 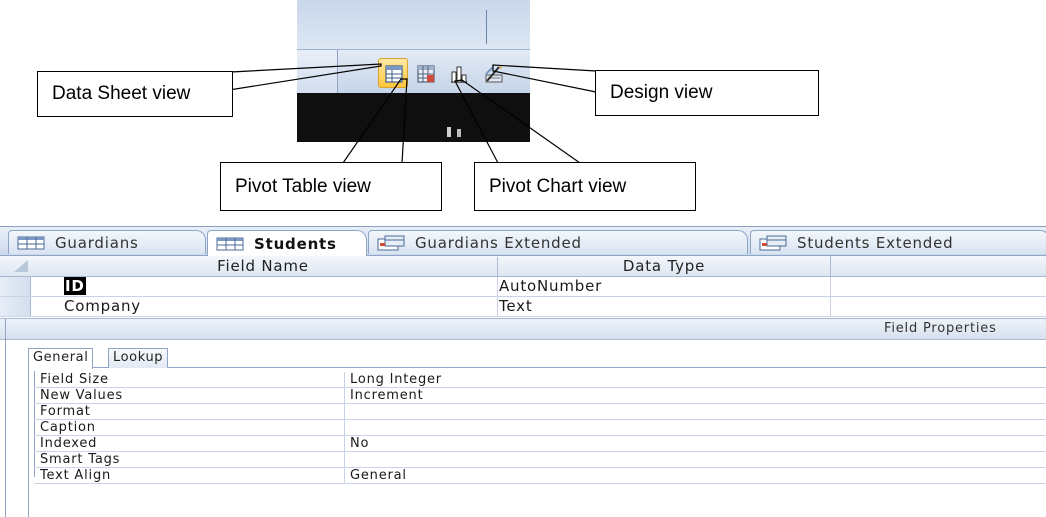 I want to click on field-properties-title: Field Properties, so click(x=940, y=328).